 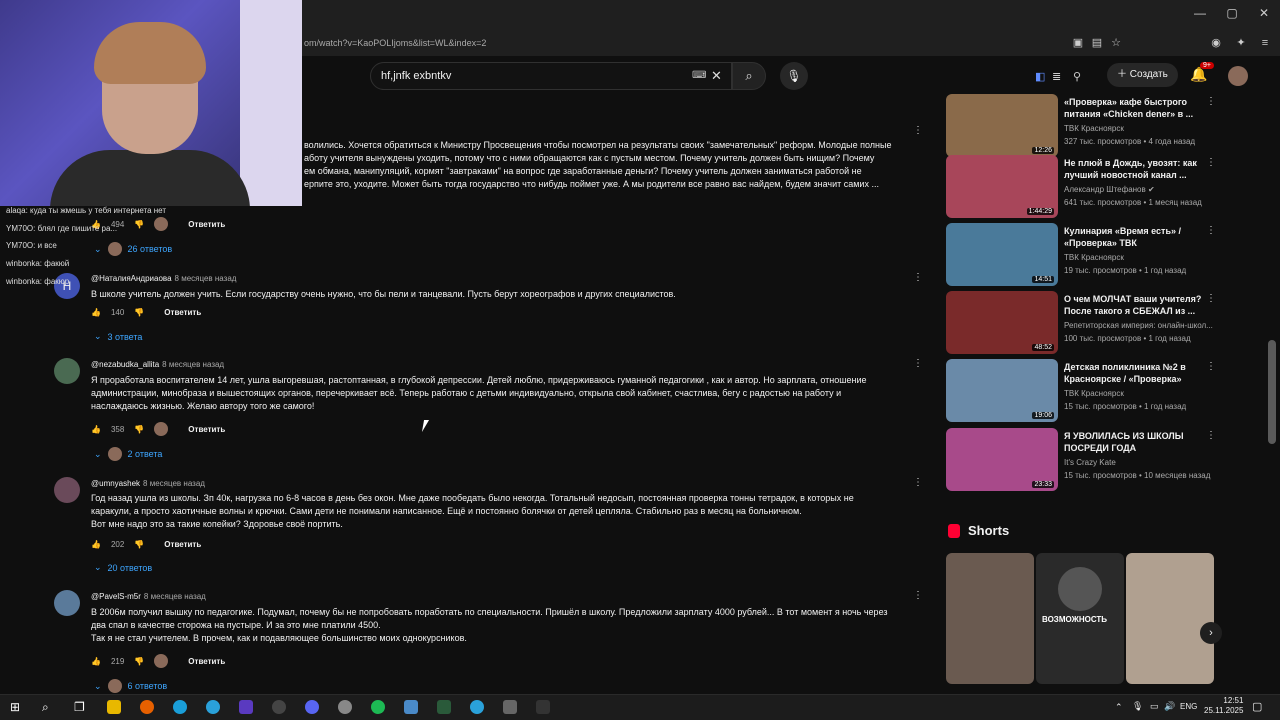 What do you see at coordinates (130, 686) in the screenshot?
I see `replies-toggle: ⌄ 6 ответов` at bounding box center [130, 686].